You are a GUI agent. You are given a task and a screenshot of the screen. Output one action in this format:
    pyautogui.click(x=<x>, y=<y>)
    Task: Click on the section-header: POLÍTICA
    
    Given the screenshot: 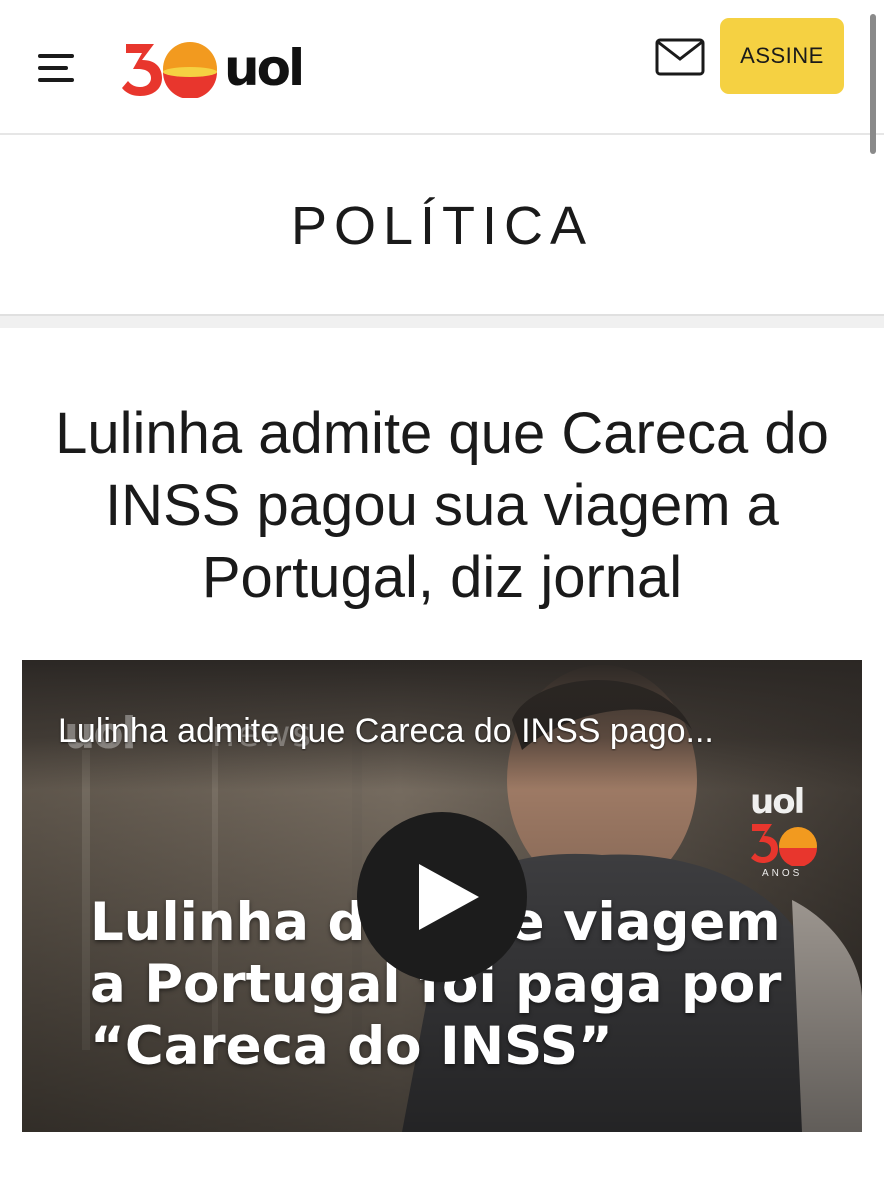 What is the action you would take?
    pyautogui.click(x=442, y=226)
    